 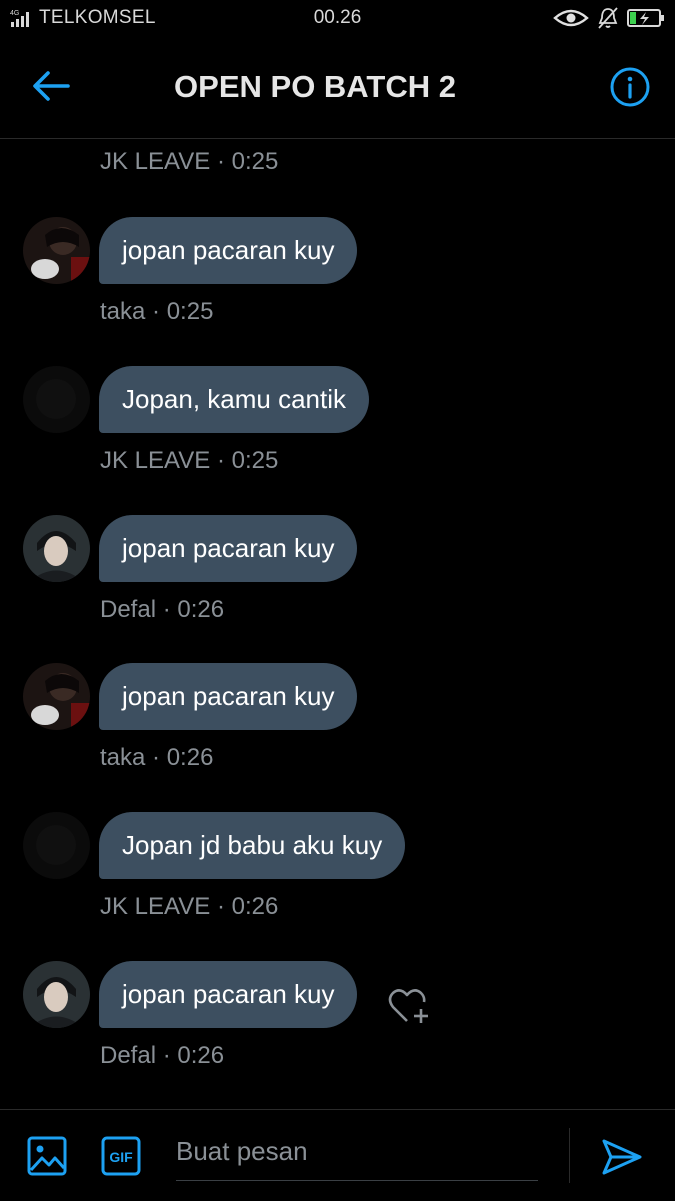 What do you see at coordinates (571, 18) in the screenshot?
I see `eye-comfort-icon` at bounding box center [571, 18].